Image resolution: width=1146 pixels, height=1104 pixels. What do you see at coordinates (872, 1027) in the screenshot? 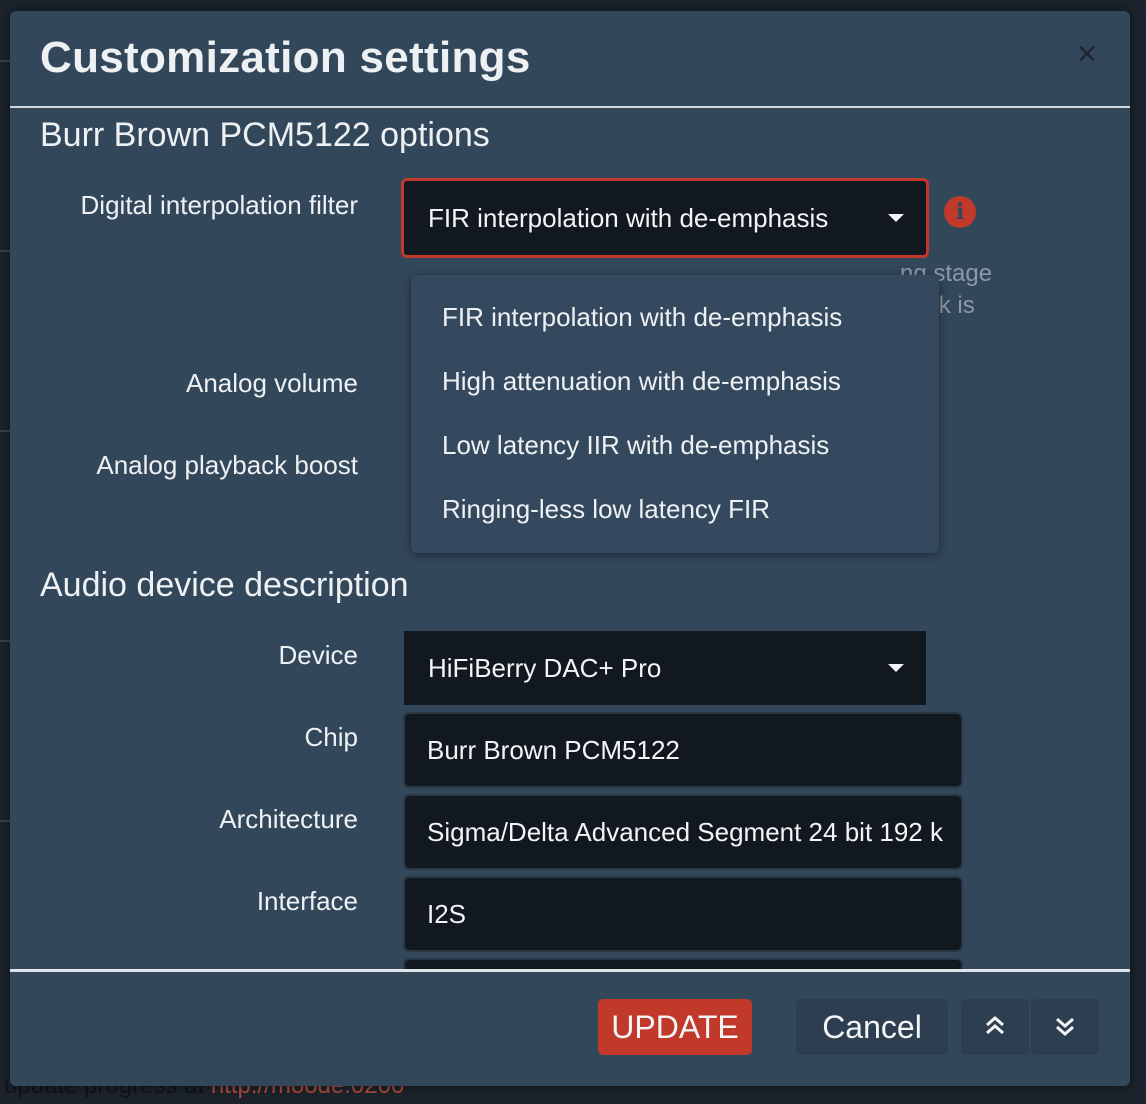
I see `cancel-button: Cancel` at bounding box center [872, 1027].